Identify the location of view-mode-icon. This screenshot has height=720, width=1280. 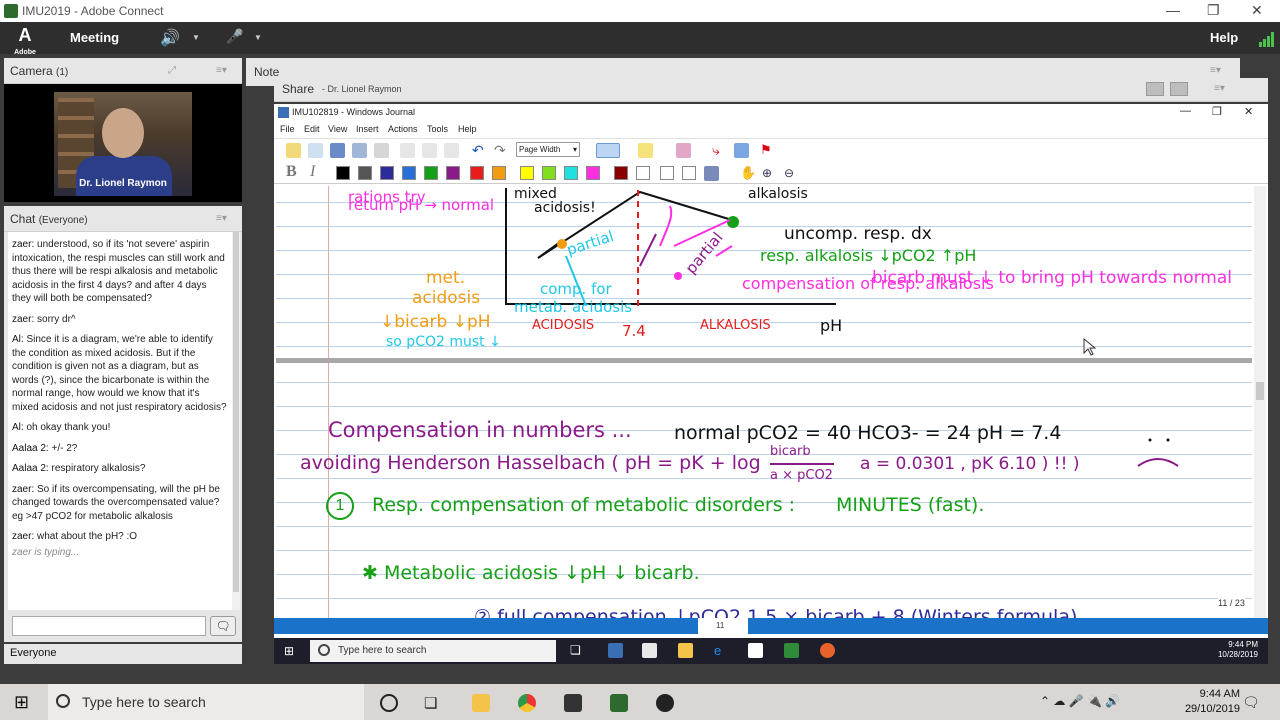
(1155, 89).